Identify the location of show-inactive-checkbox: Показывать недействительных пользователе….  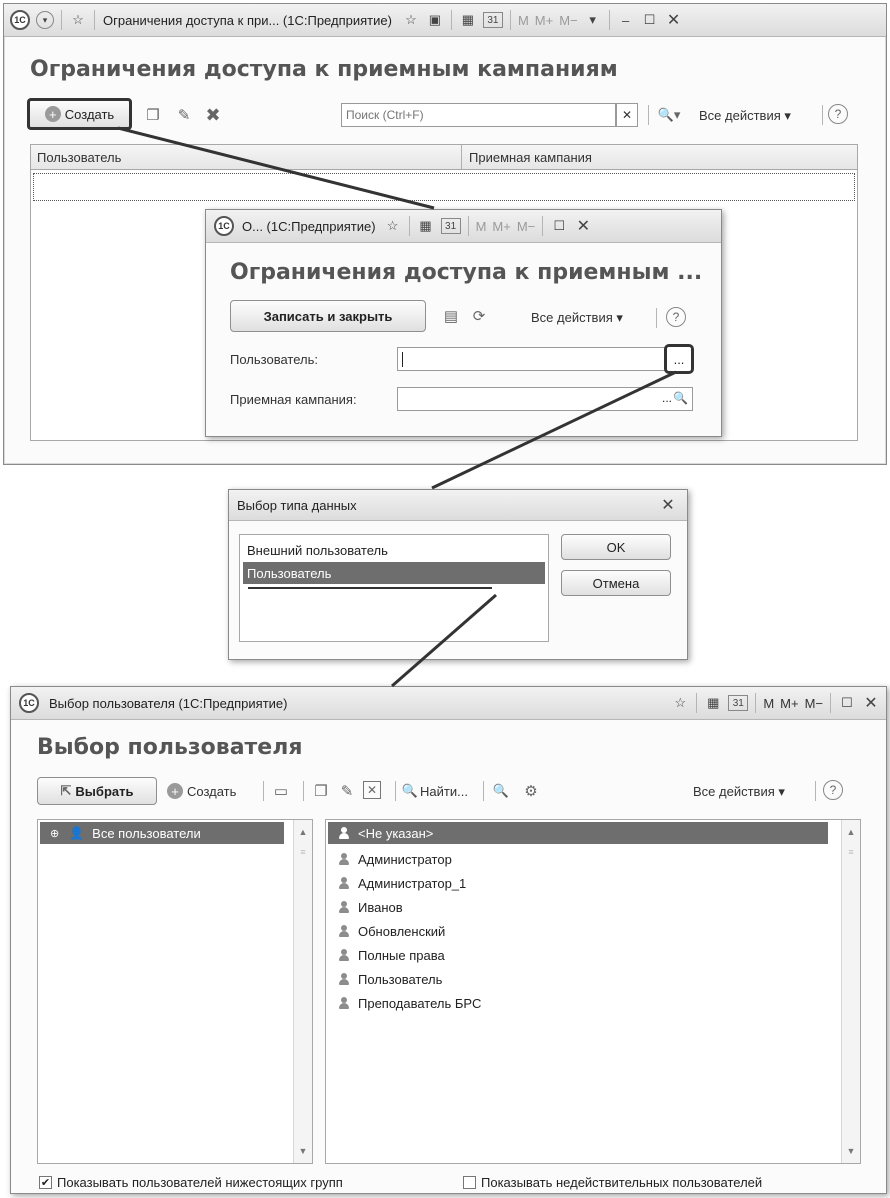
(612, 1182).